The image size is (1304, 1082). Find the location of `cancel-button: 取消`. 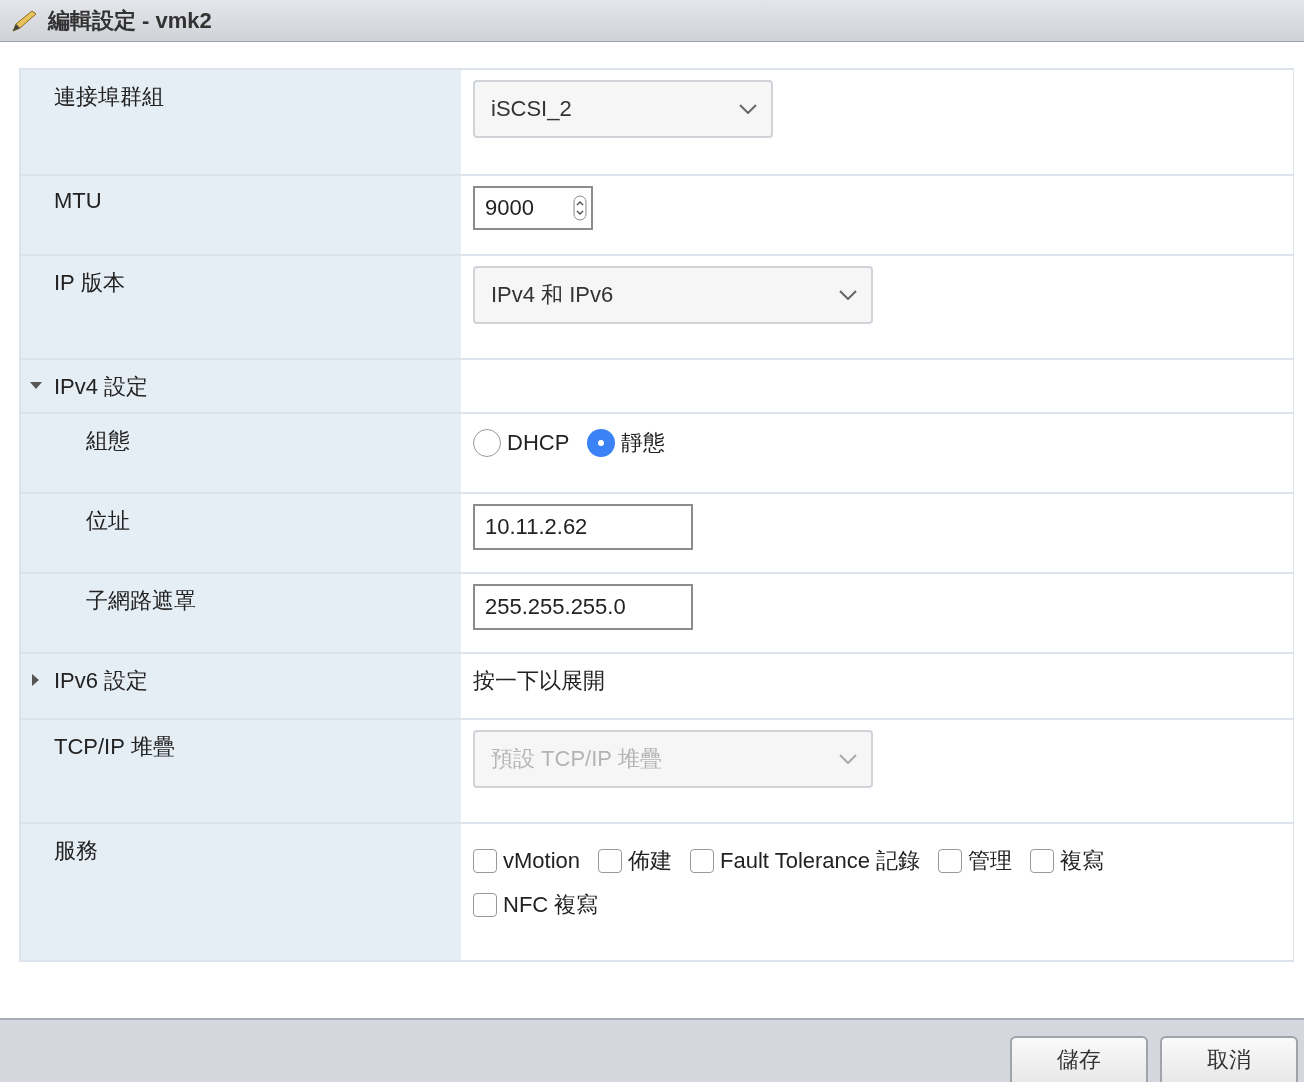

cancel-button: 取消 is located at coordinates (1229, 1059).